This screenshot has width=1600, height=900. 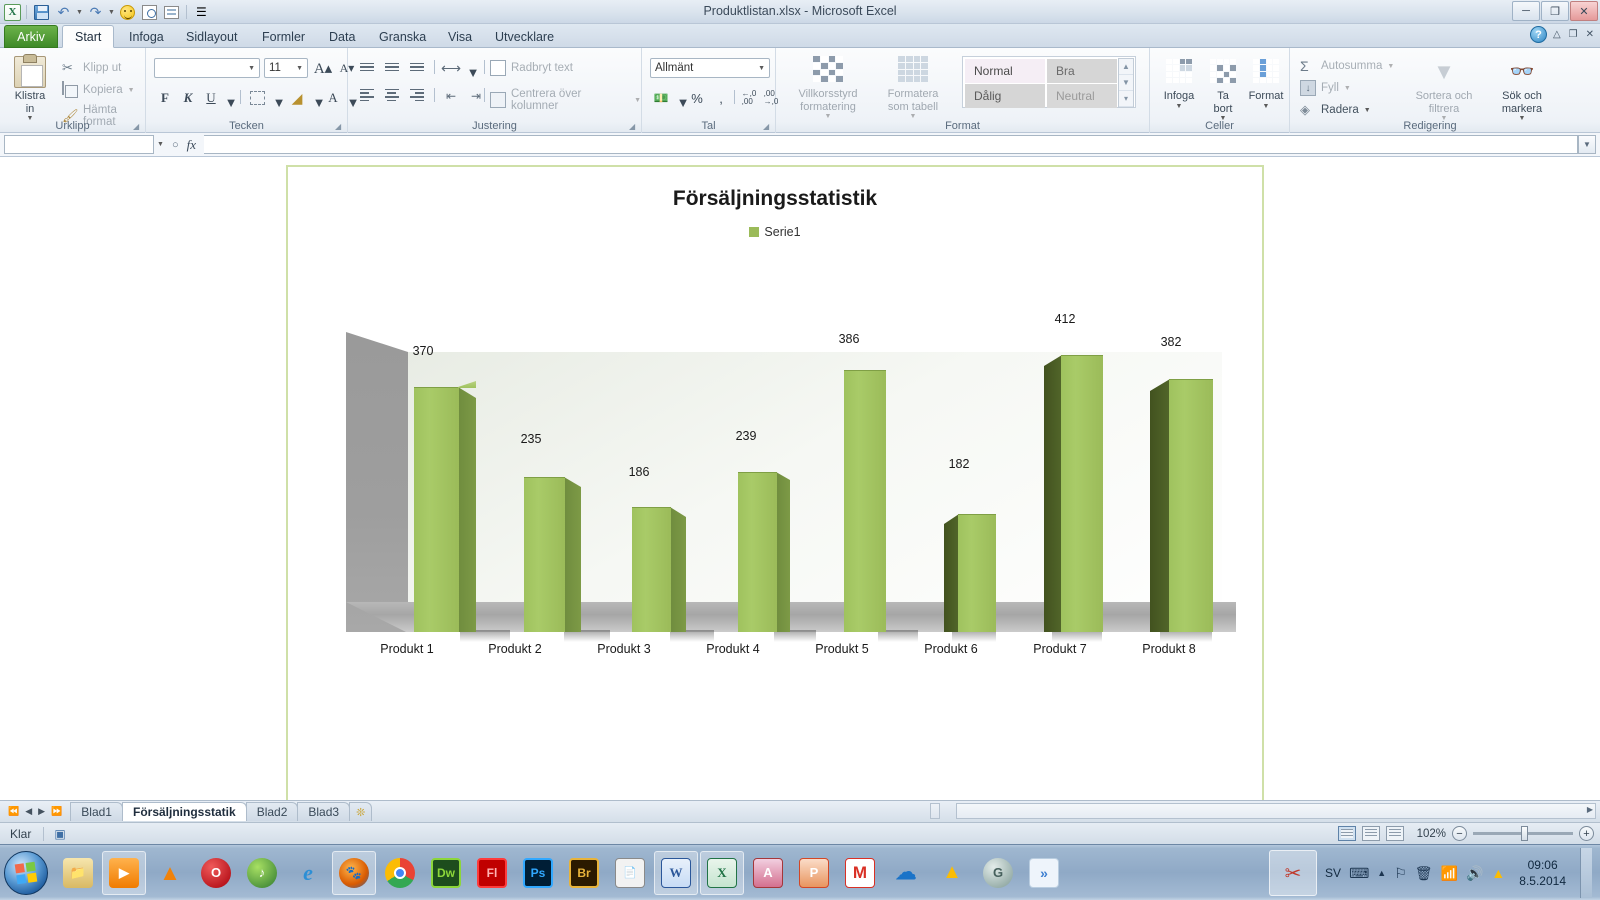 I want to click on sheet-tab-blad2: Blad2, so click(x=272, y=811).